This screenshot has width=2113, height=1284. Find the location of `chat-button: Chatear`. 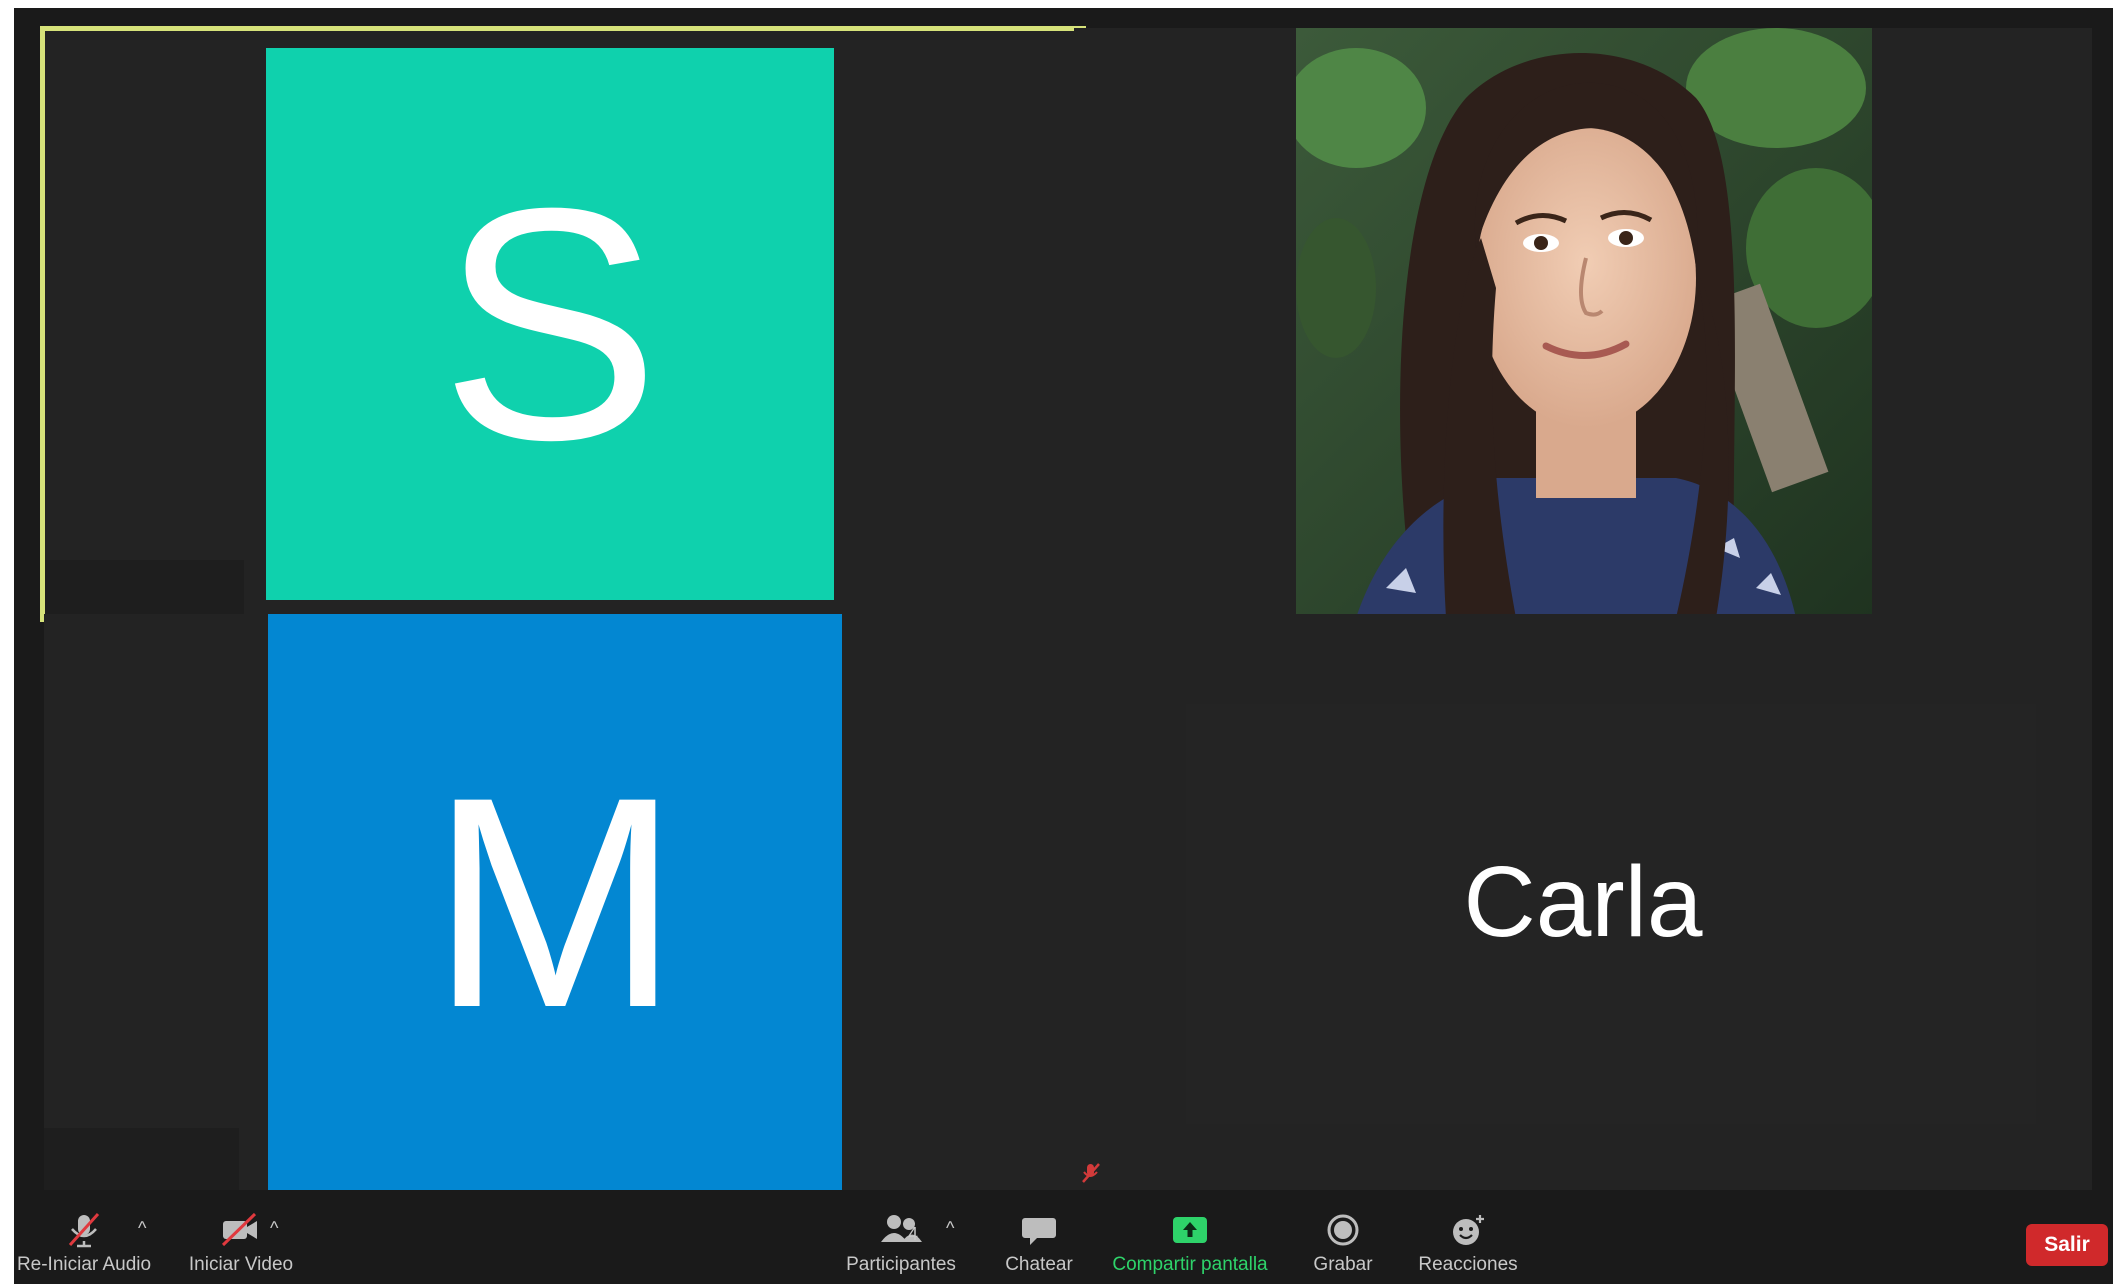

chat-button: Chatear is located at coordinates (1039, 1245).